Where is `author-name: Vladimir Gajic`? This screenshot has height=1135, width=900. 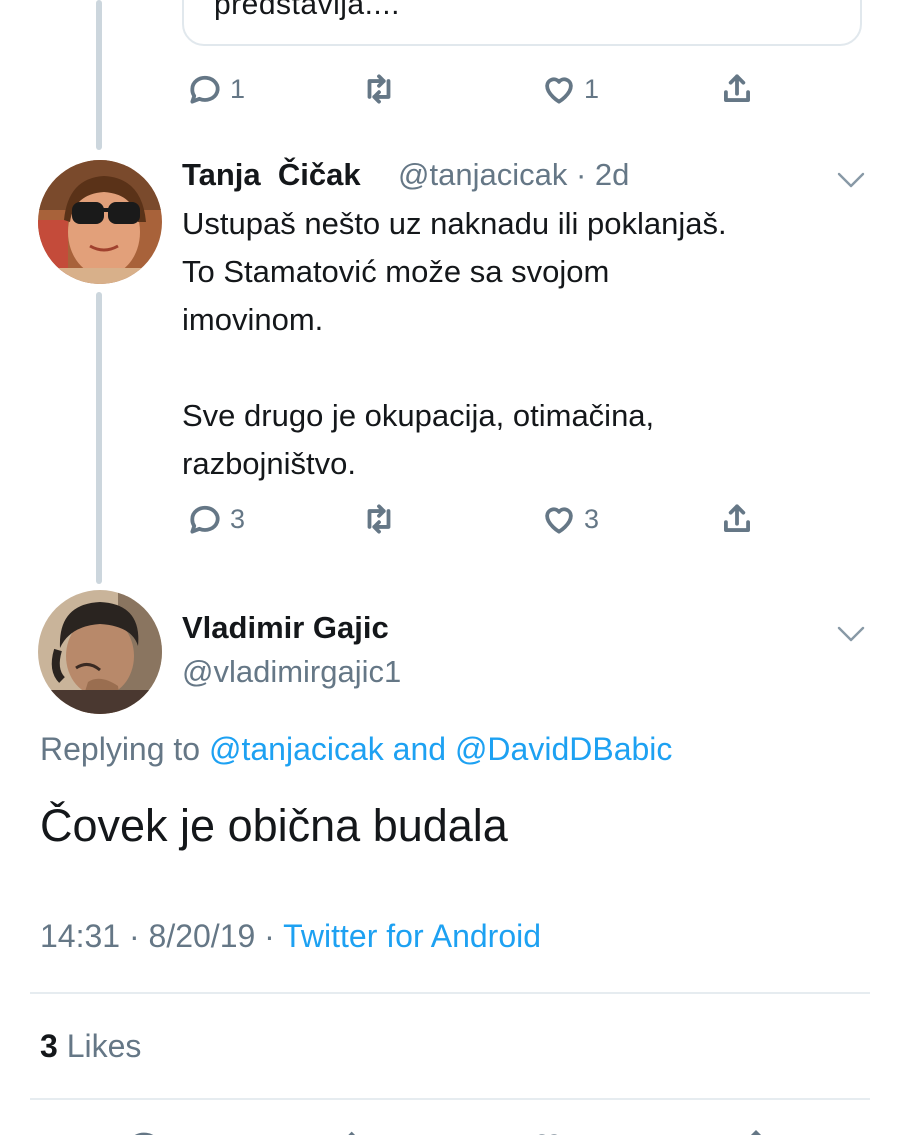
author-name: Vladimir Gajic is located at coordinates (285, 628).